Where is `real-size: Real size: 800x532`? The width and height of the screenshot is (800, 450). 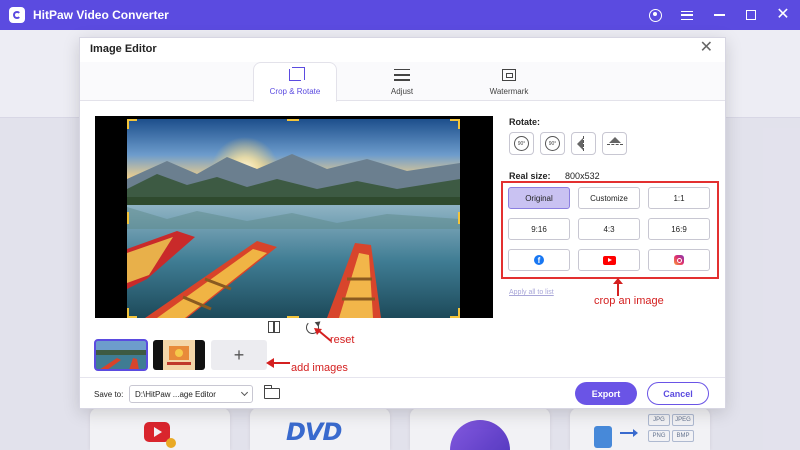 real-size: Real size: 800x532 is located at coordinates (554, 176).